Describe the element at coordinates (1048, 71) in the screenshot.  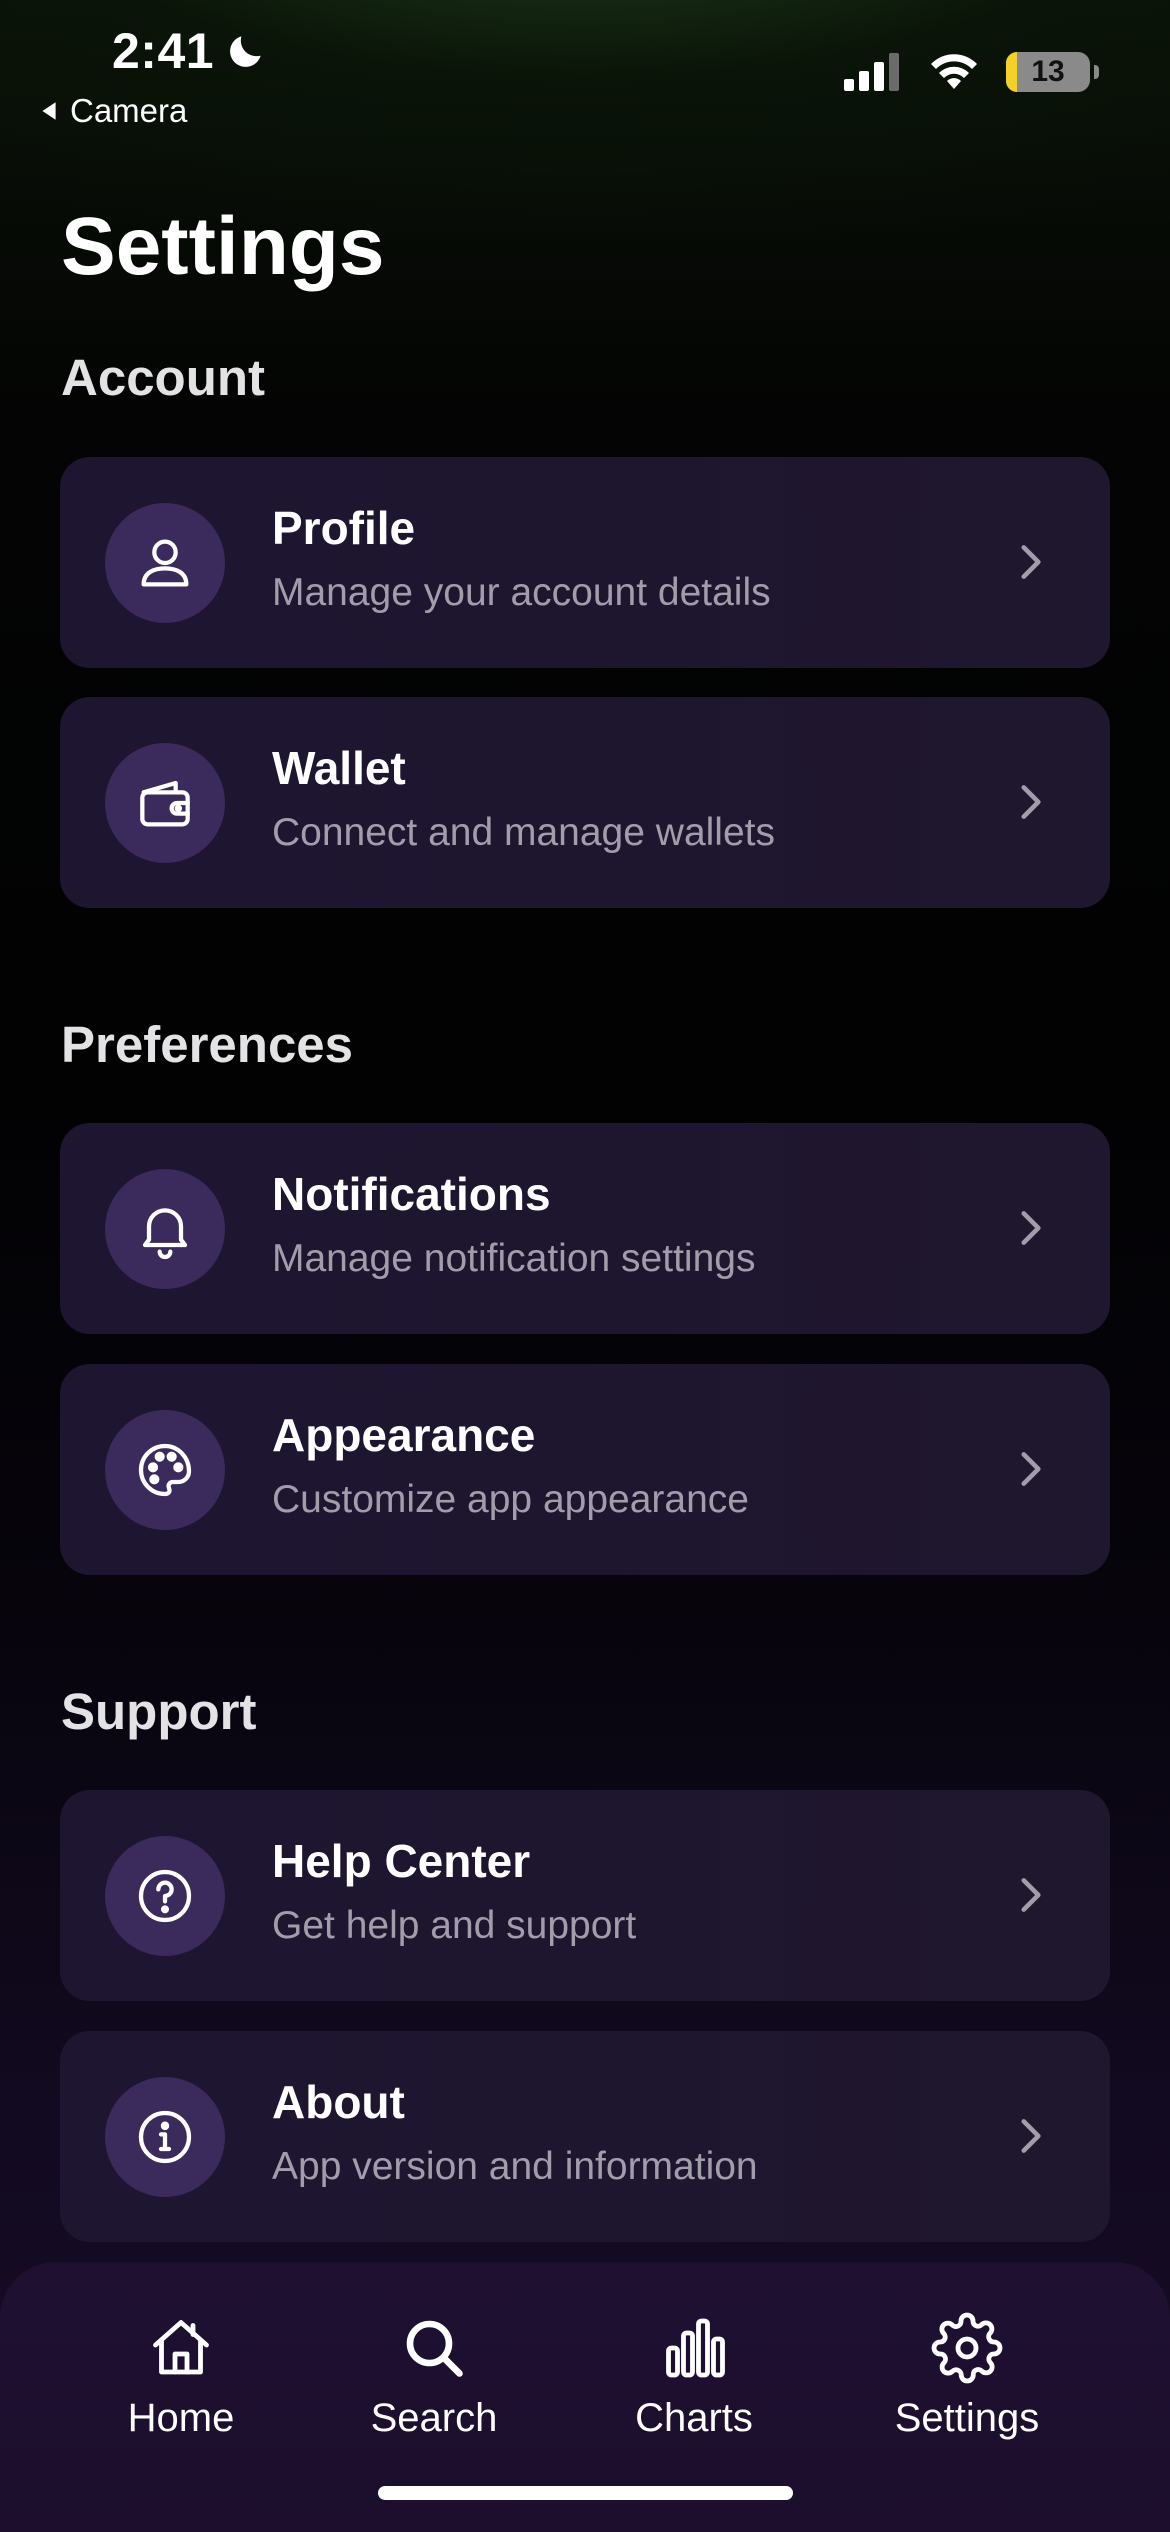
I see `battery-percent: 13` at that location.